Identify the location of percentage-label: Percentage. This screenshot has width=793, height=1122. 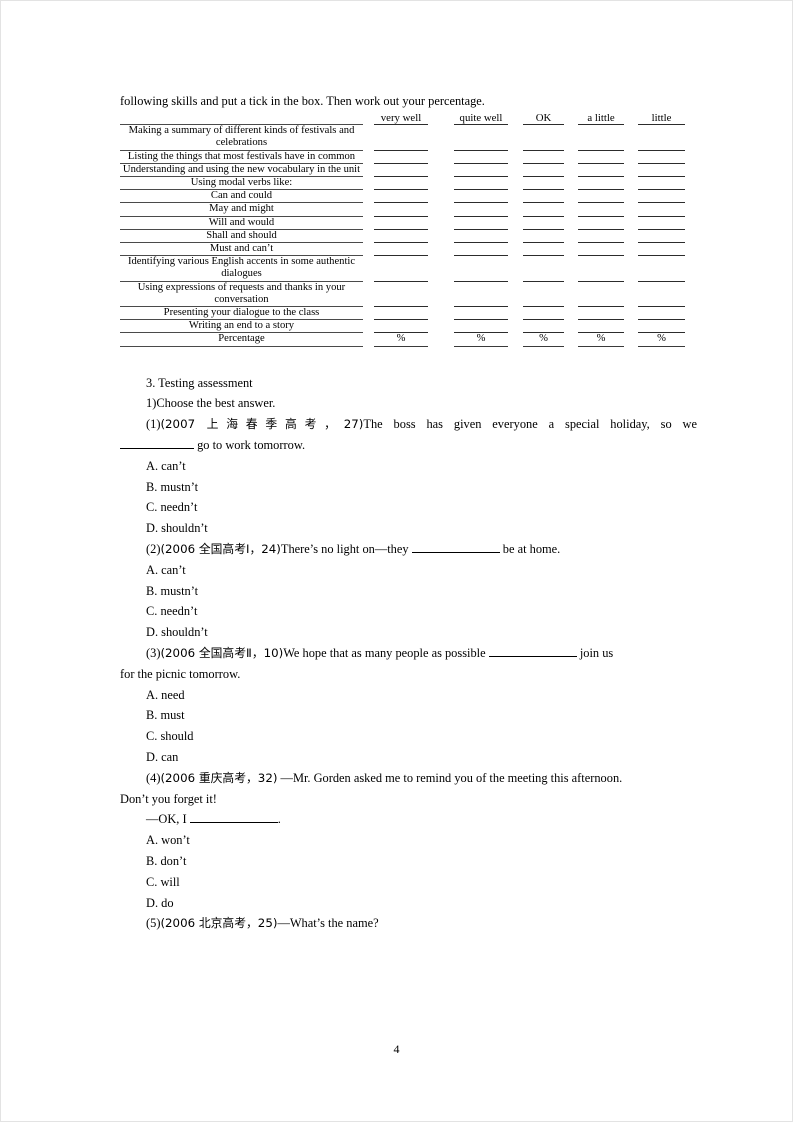
(241, 339).